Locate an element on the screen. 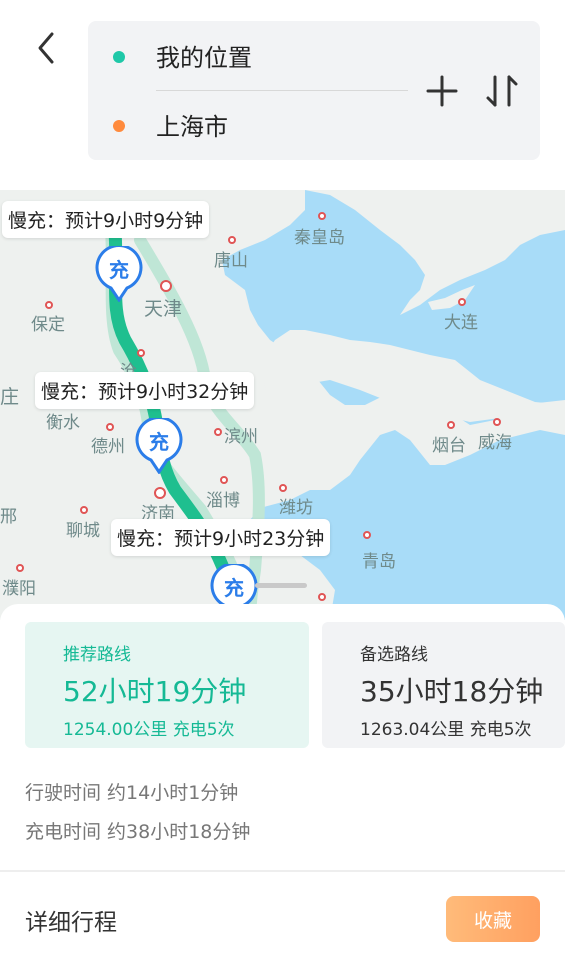 The image size is (565, 956). detail-itinerary-link: 详细行程 is located at coordinates (71, 920).